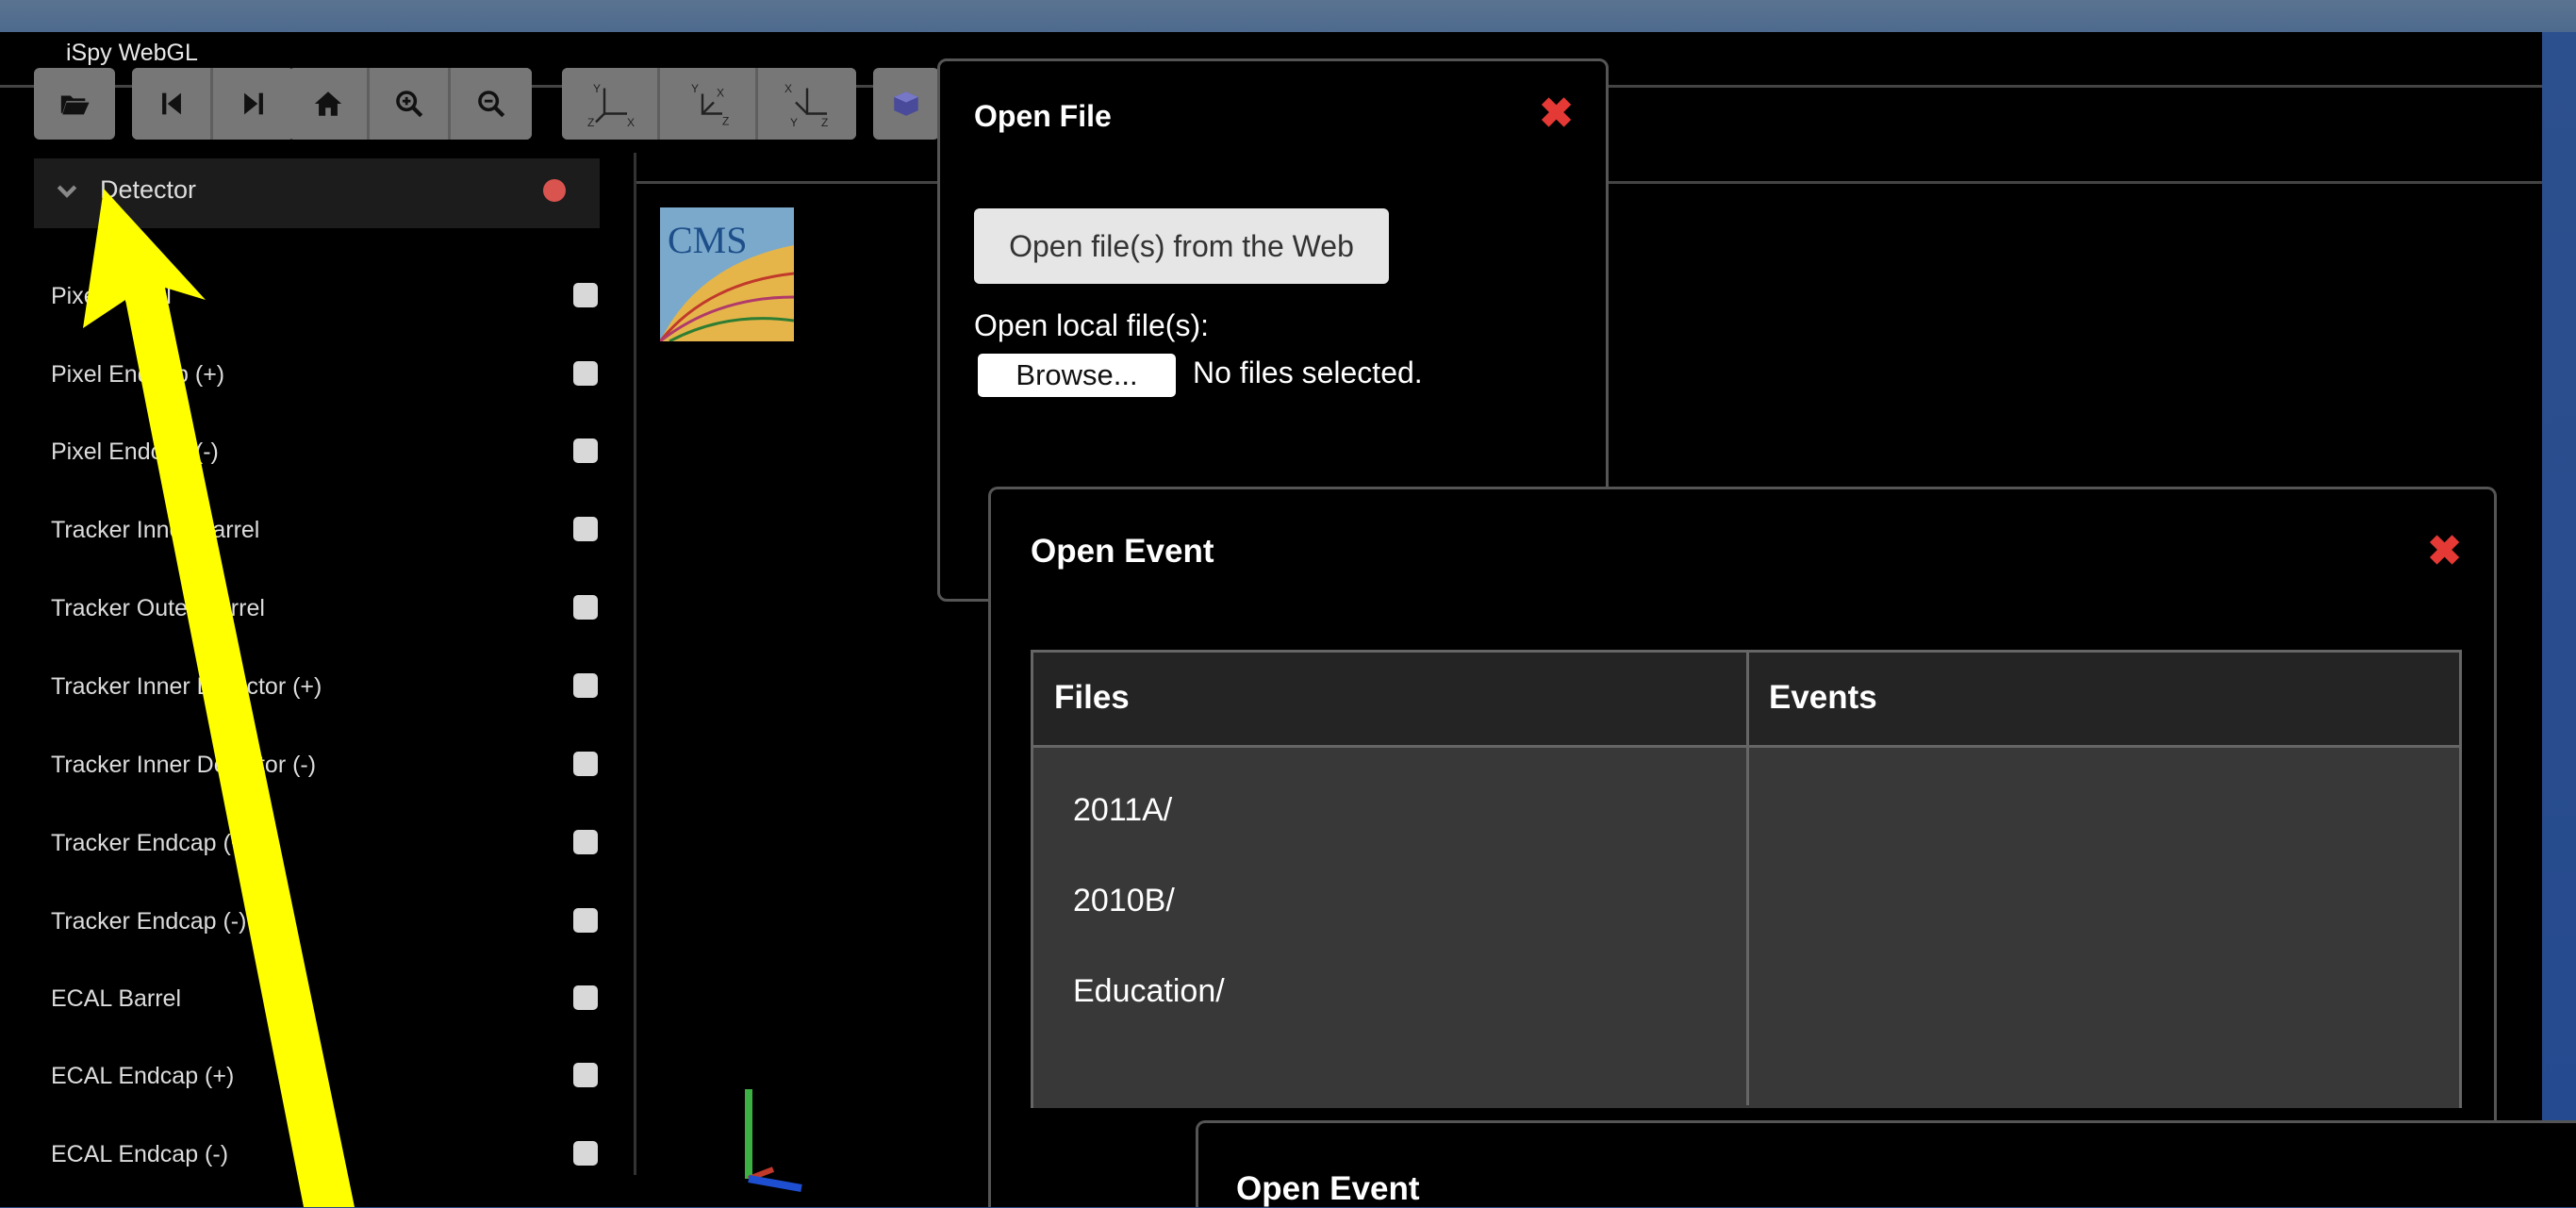 The height and width of the screenshot is (1208, 2576). What do you see at coordinates (138, 375) in the screenshot?
I see `sidebar-item-label: Pixel Endcap (+)` at bounding box center [138, 375].